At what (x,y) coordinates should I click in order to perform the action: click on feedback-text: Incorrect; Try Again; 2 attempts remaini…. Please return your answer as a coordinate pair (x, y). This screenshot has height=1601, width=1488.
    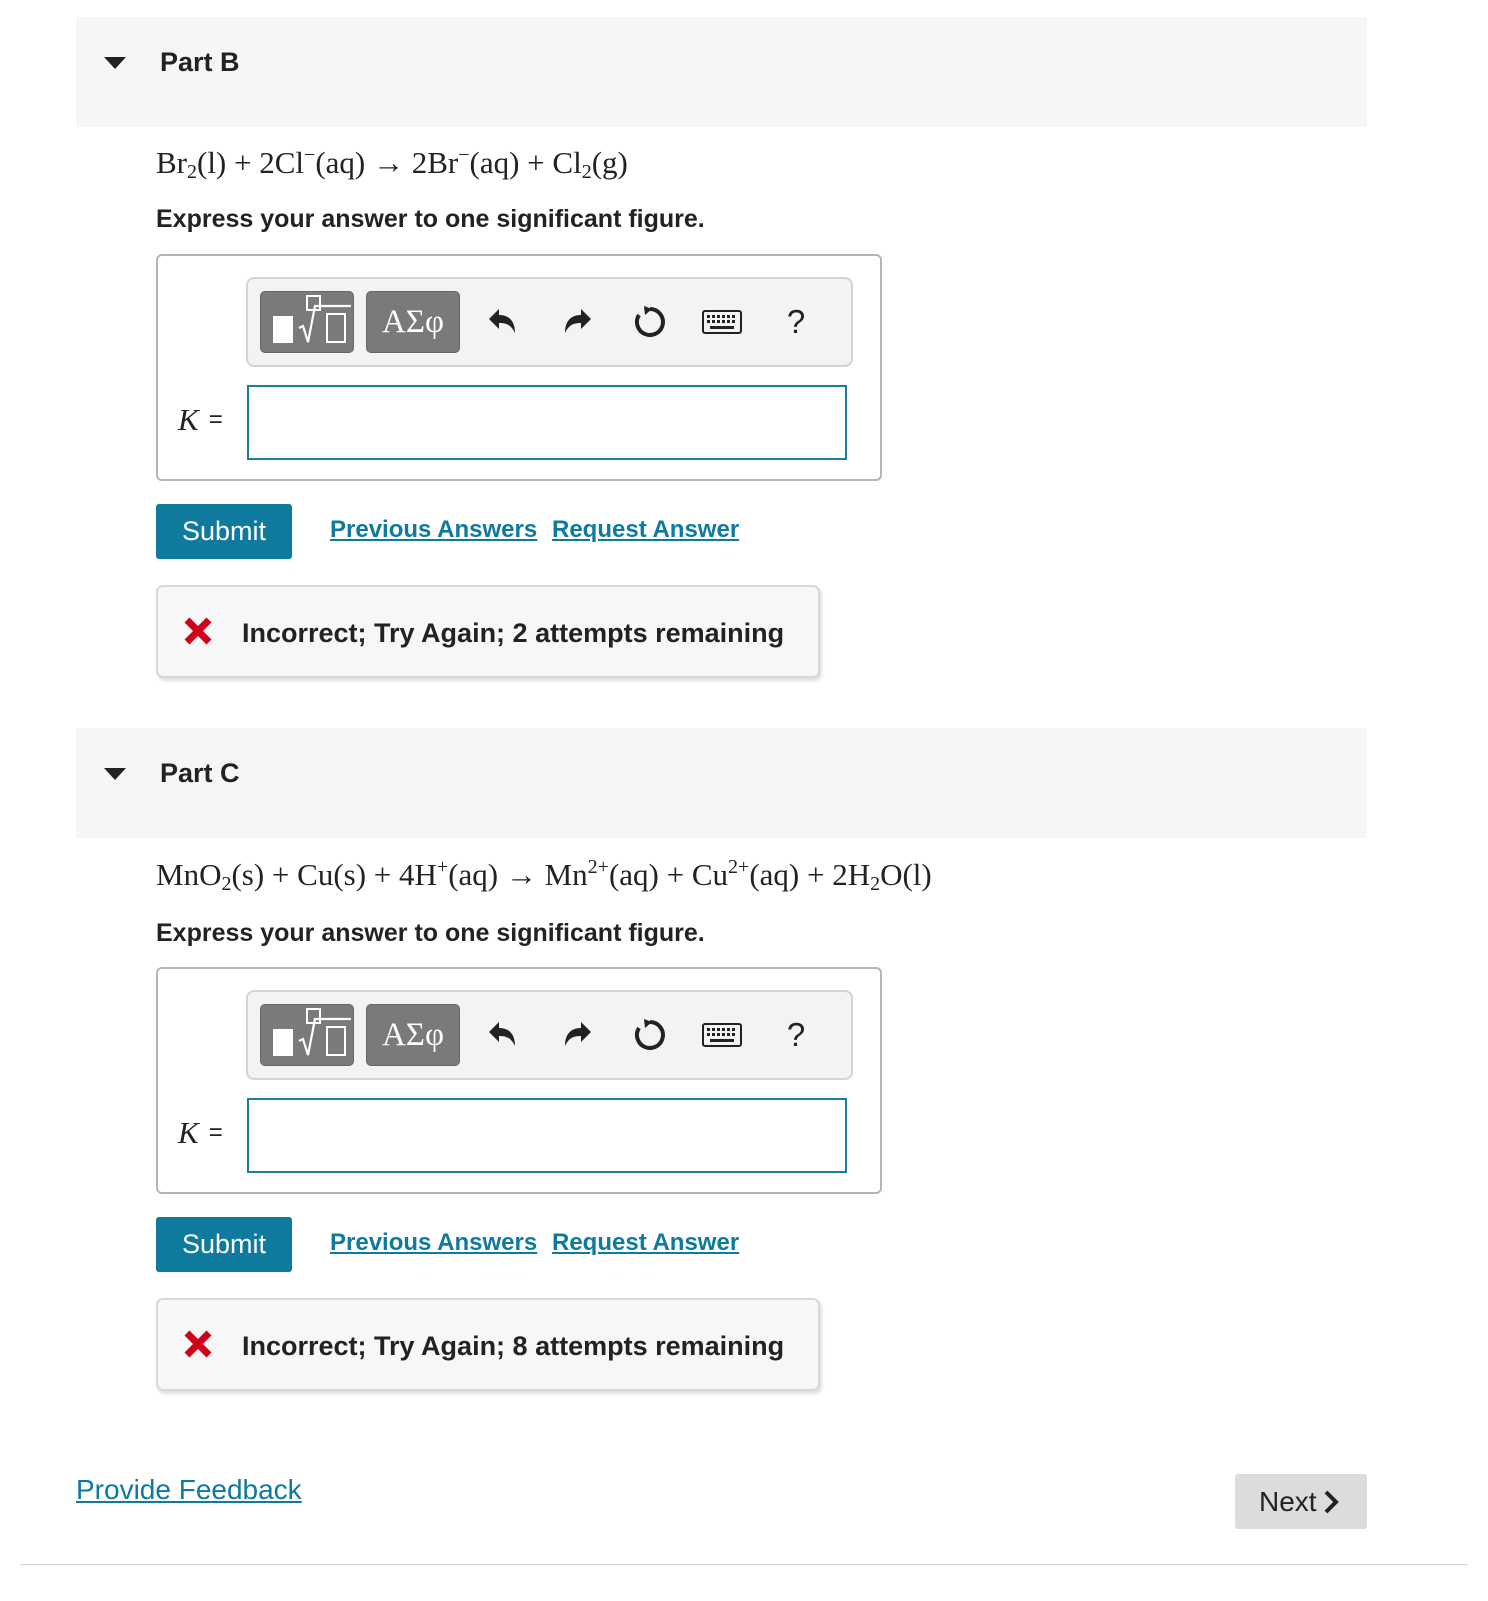
    Looking at the image, I should click on (513, 633).